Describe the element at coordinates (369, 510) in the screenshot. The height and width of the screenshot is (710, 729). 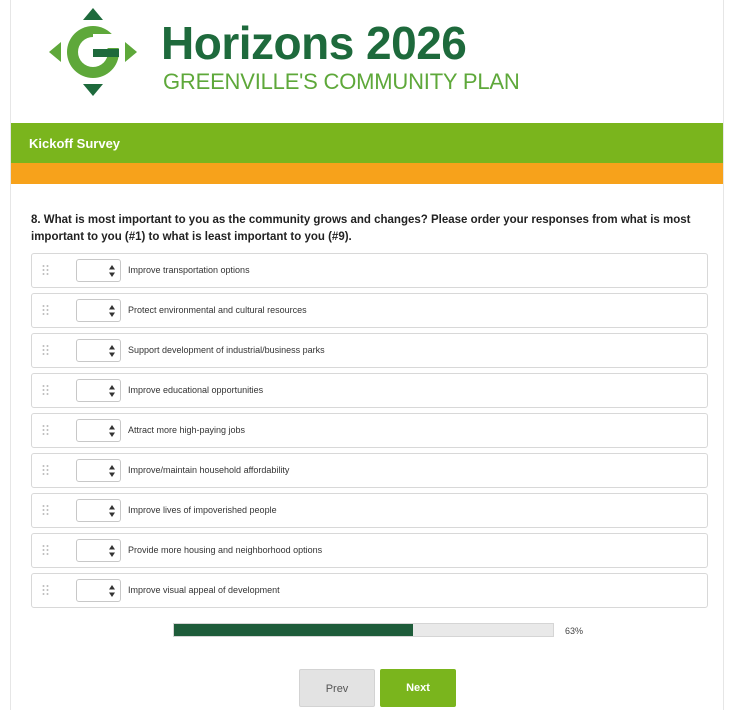
I see `rank-item: Improve lives of impoverished people` at that location.